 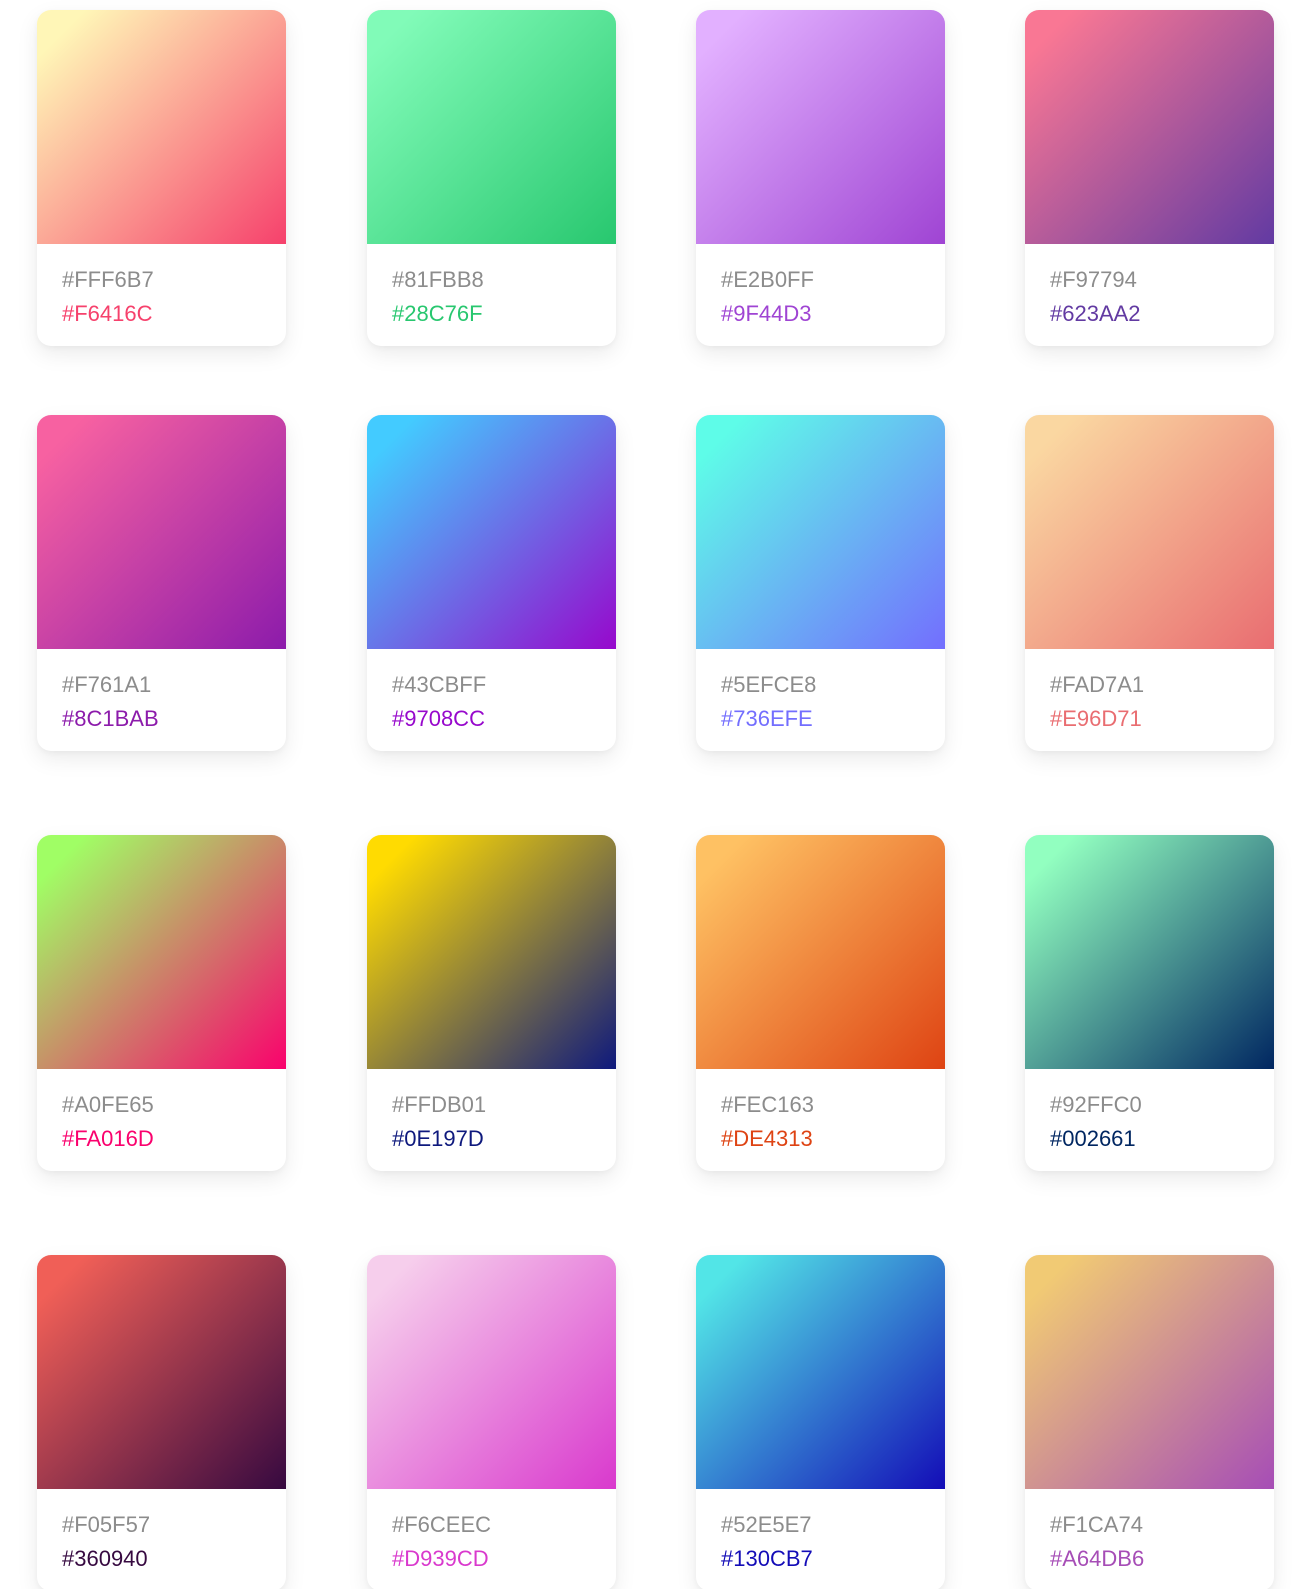 What do you see at coordinates (441, 1559) in the screenshot?
I see `end-color-code: #D939CD` at bounding box center [441, 1559].